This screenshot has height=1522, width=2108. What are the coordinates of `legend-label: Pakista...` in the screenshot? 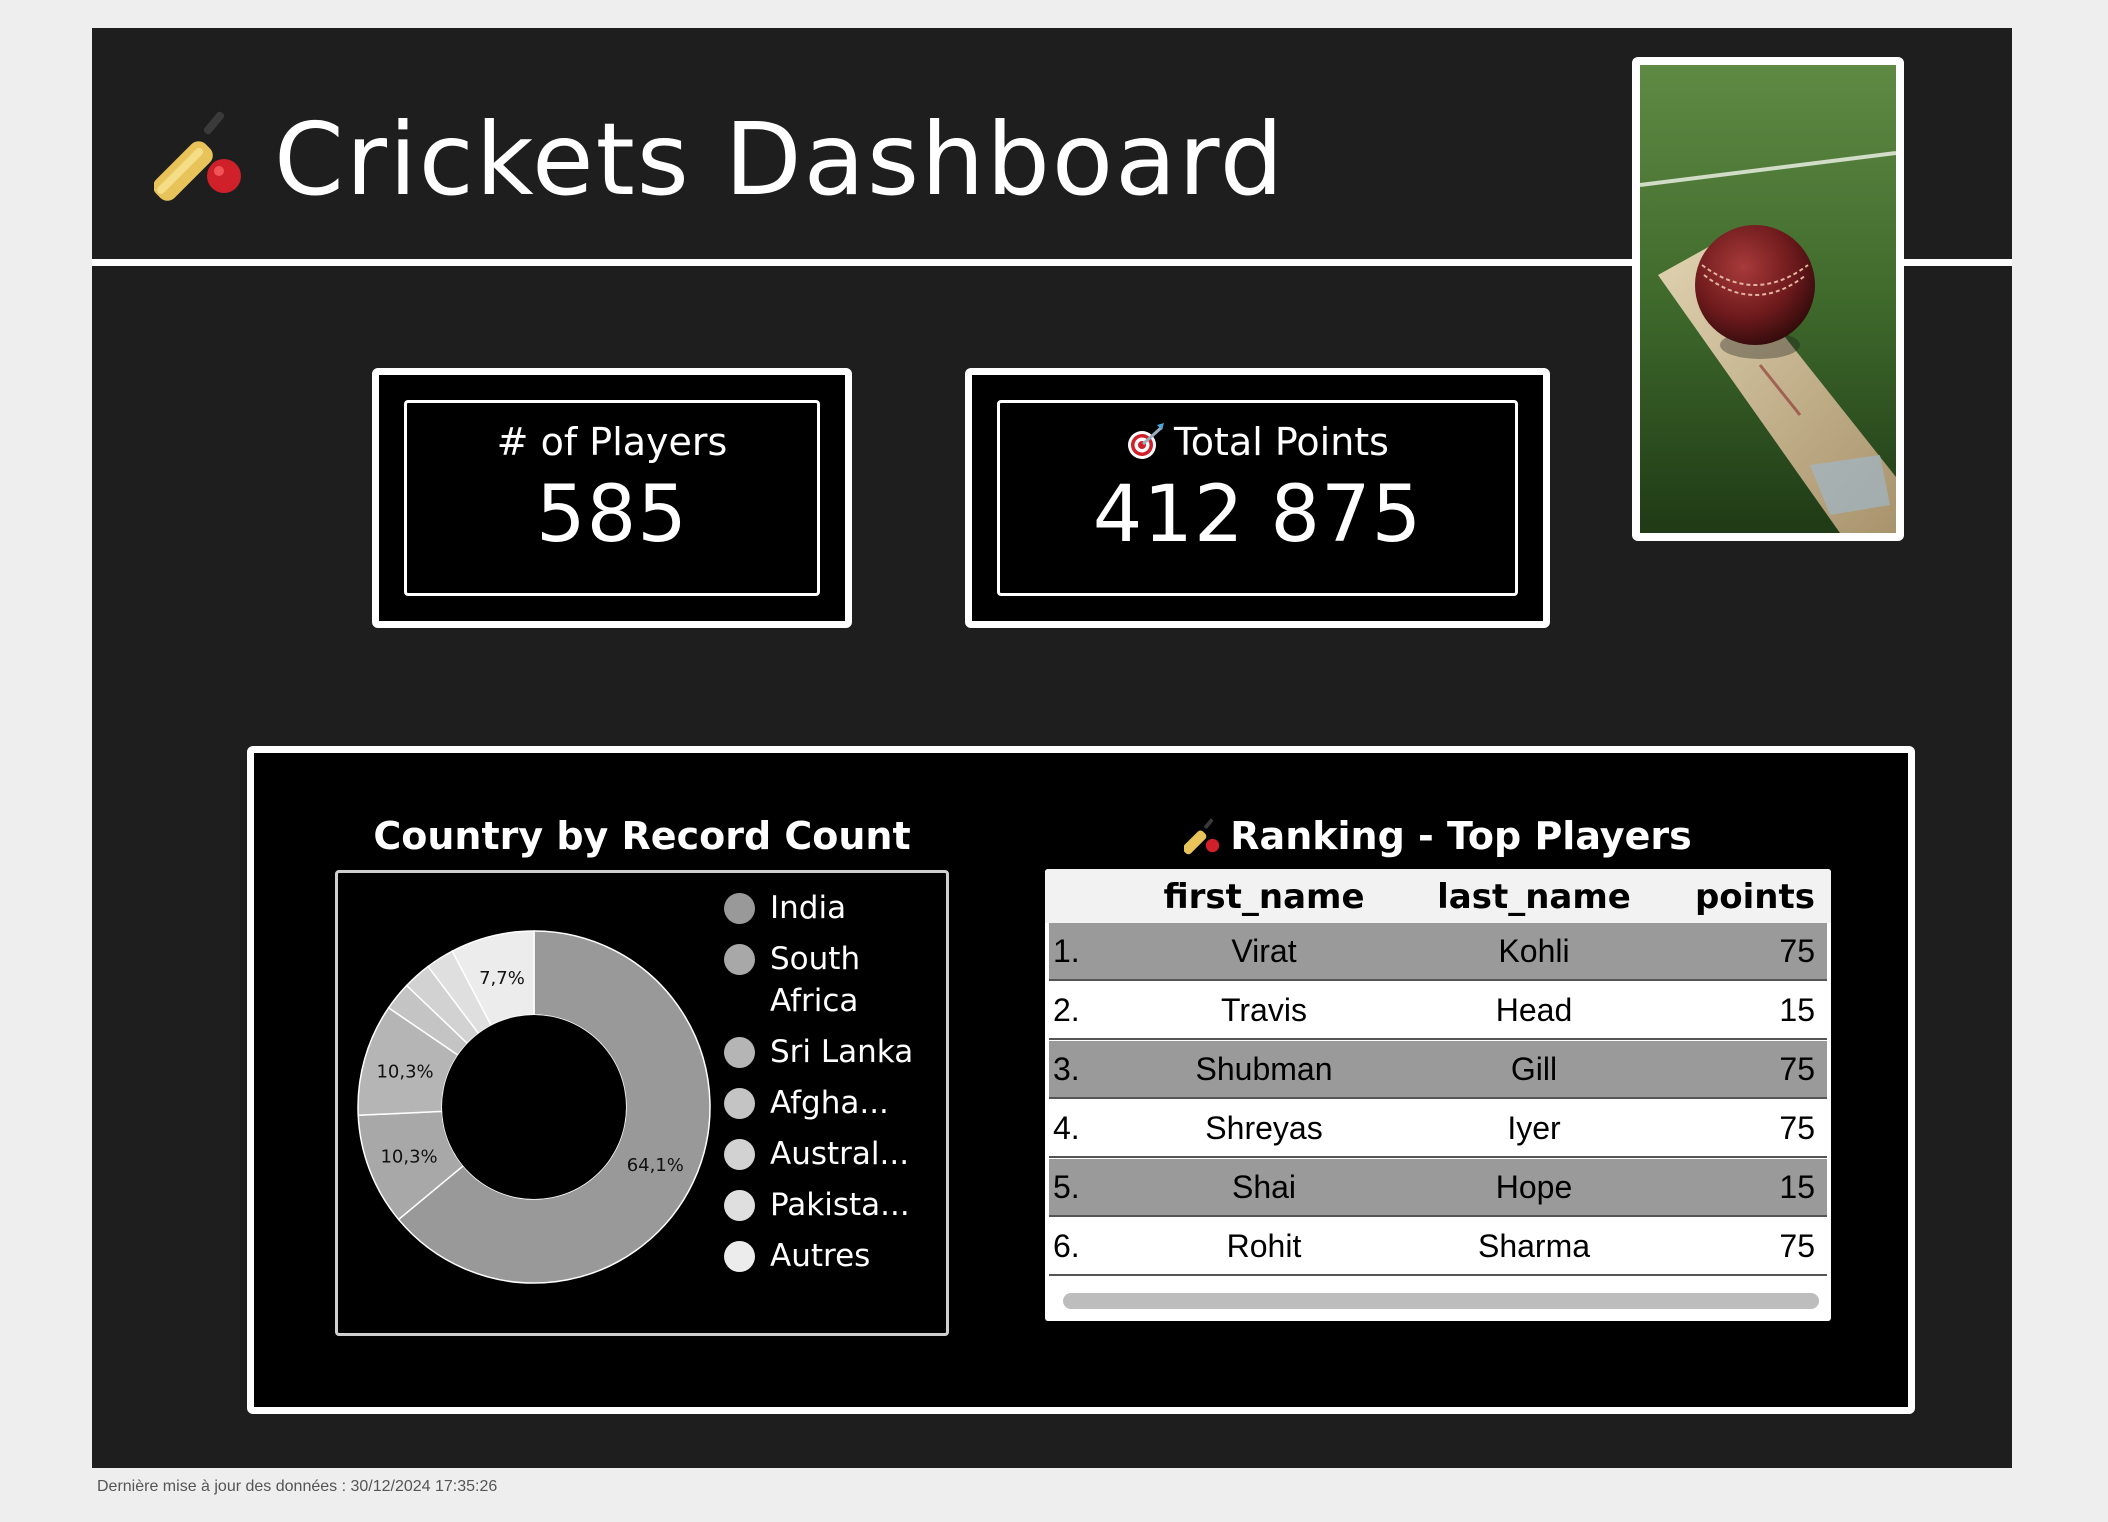 It's located at (840, 1205).